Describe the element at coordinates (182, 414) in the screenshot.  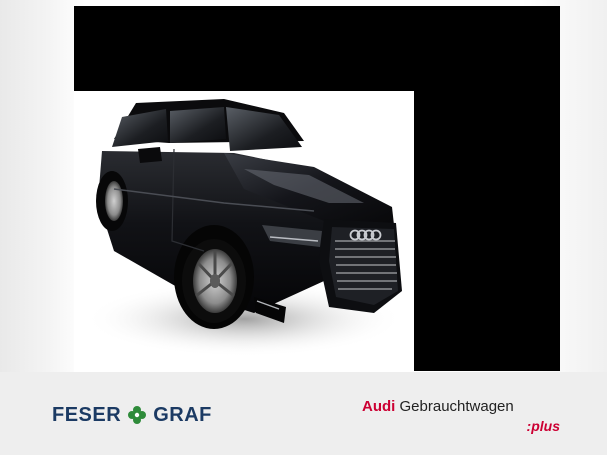
I see `dealer-name-right: GRAF` at that location.